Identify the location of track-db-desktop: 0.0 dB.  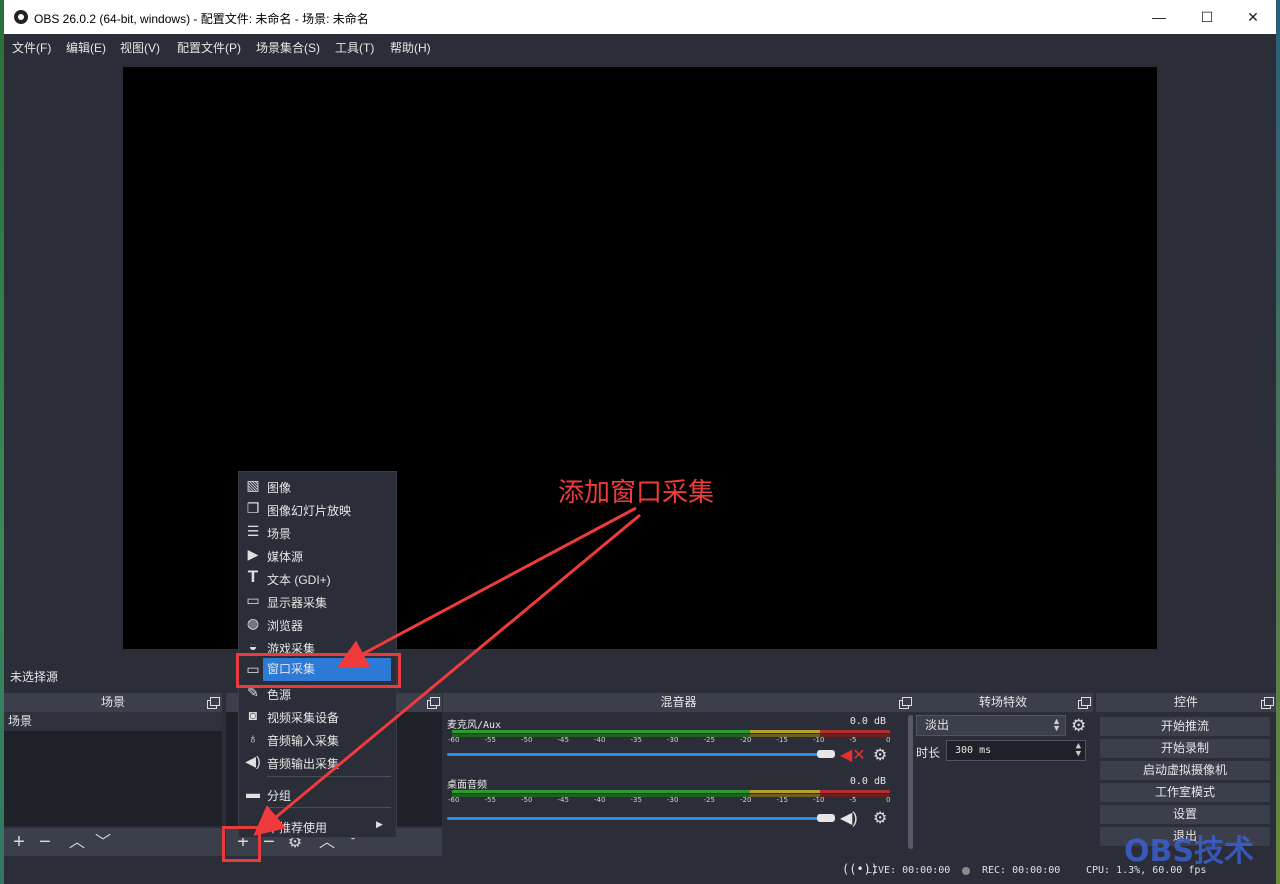
(867, 781).